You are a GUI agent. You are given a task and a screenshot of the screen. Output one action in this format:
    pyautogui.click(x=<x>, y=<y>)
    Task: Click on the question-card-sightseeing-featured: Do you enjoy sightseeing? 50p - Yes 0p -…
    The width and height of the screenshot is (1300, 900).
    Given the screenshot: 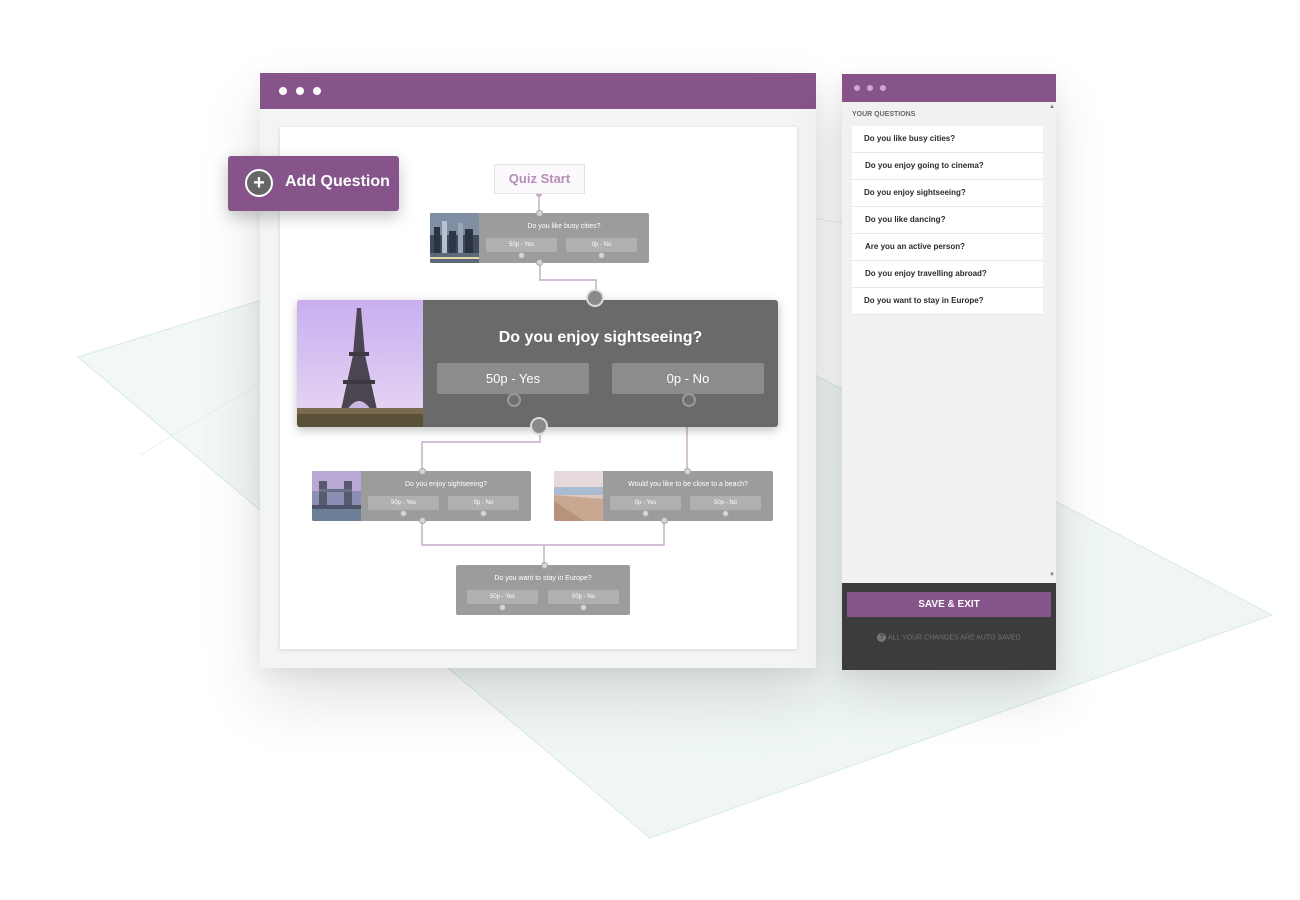 What is the action you would take?
    pyautogui.click(x=537, y=363)
    